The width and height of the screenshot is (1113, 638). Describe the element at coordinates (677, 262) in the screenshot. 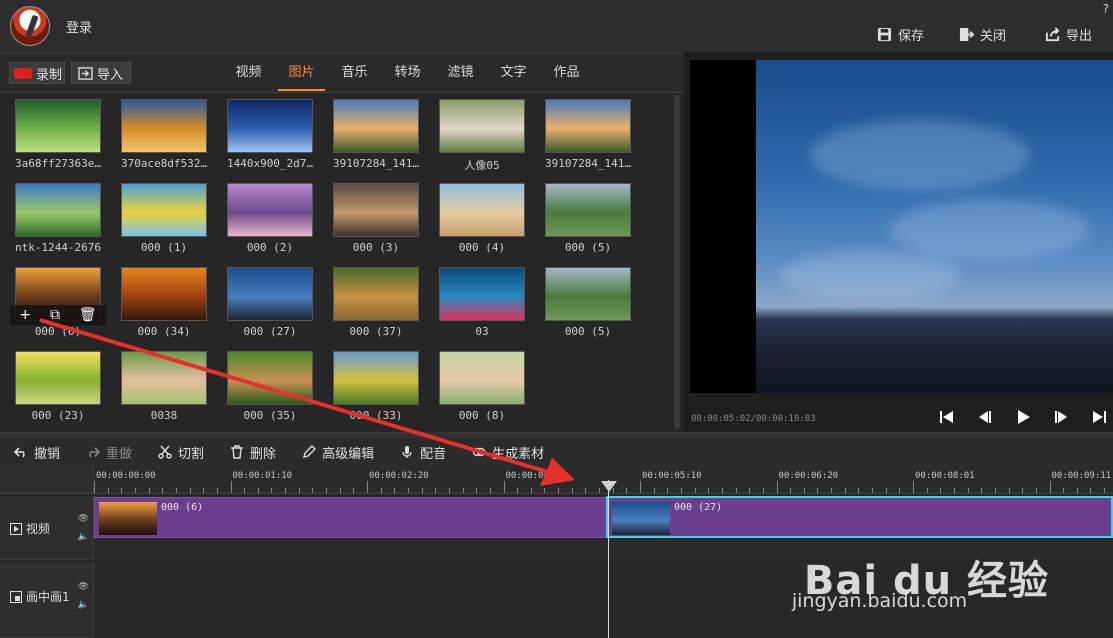

I see `library-scrollbar` at that location.